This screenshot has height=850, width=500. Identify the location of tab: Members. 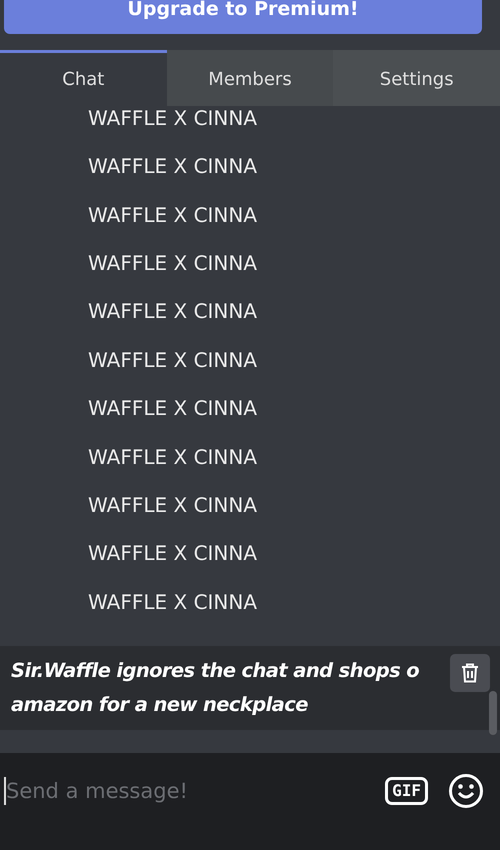
(250, 78).